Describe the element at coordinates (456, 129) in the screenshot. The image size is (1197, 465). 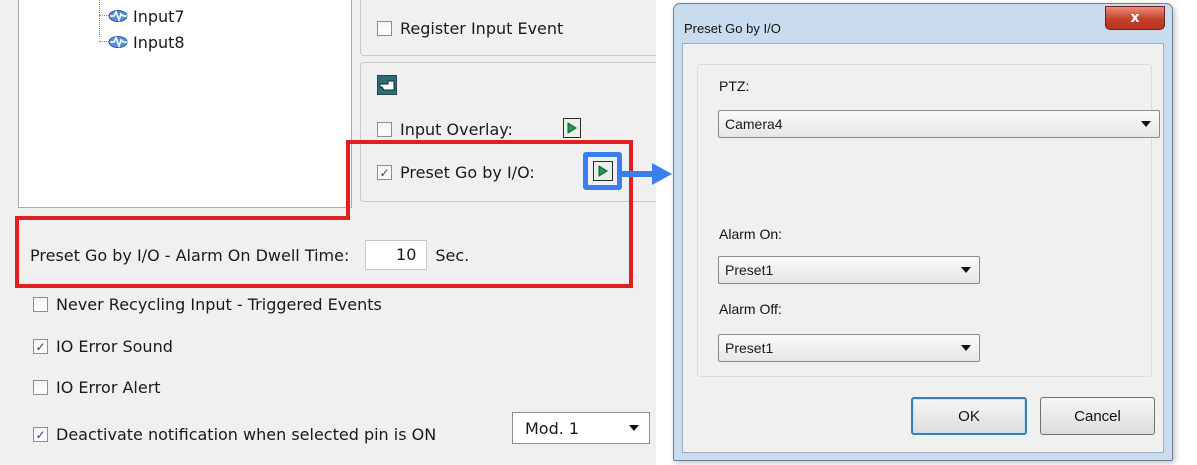
I see `input-overlay-label: Input Overlay:` at that location.